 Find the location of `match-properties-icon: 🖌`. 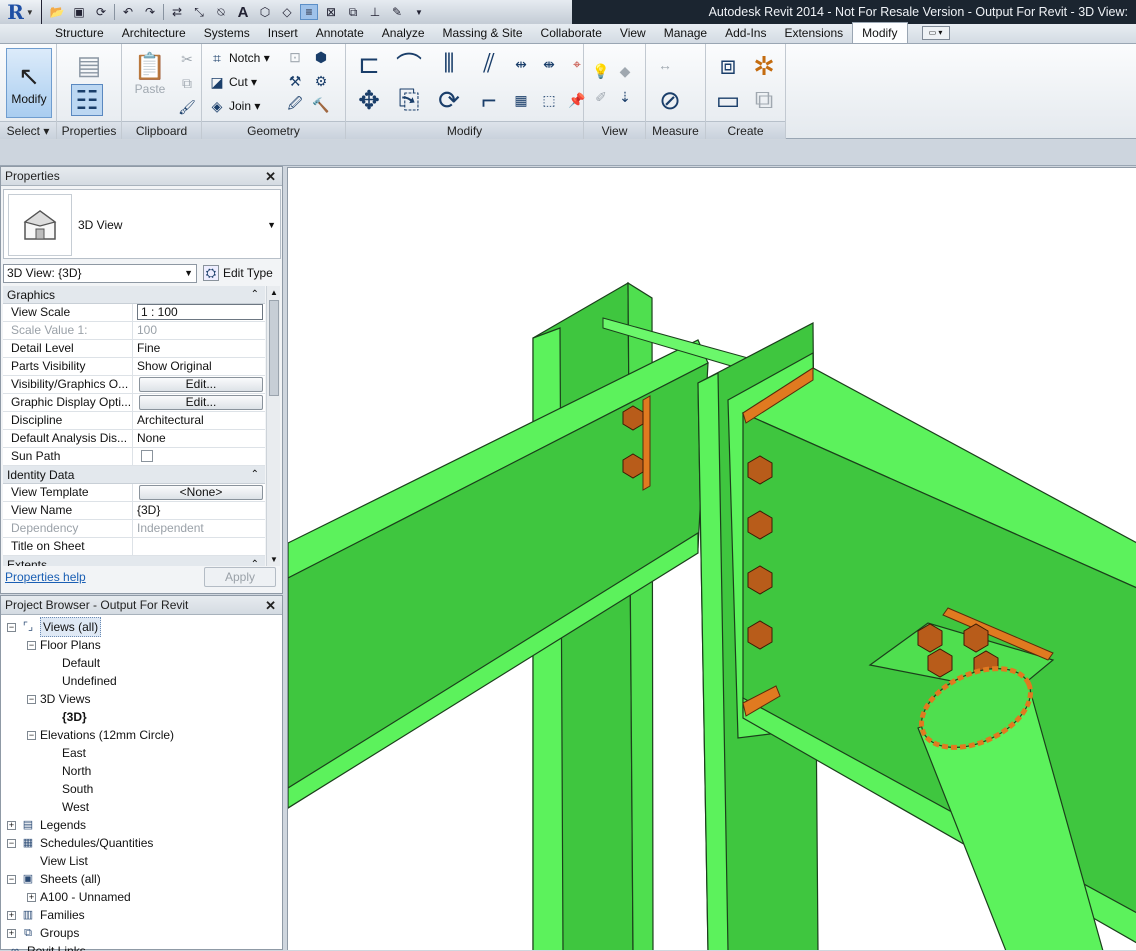

match-properties-icon: 🖌 is located at coordinates (187, 107).